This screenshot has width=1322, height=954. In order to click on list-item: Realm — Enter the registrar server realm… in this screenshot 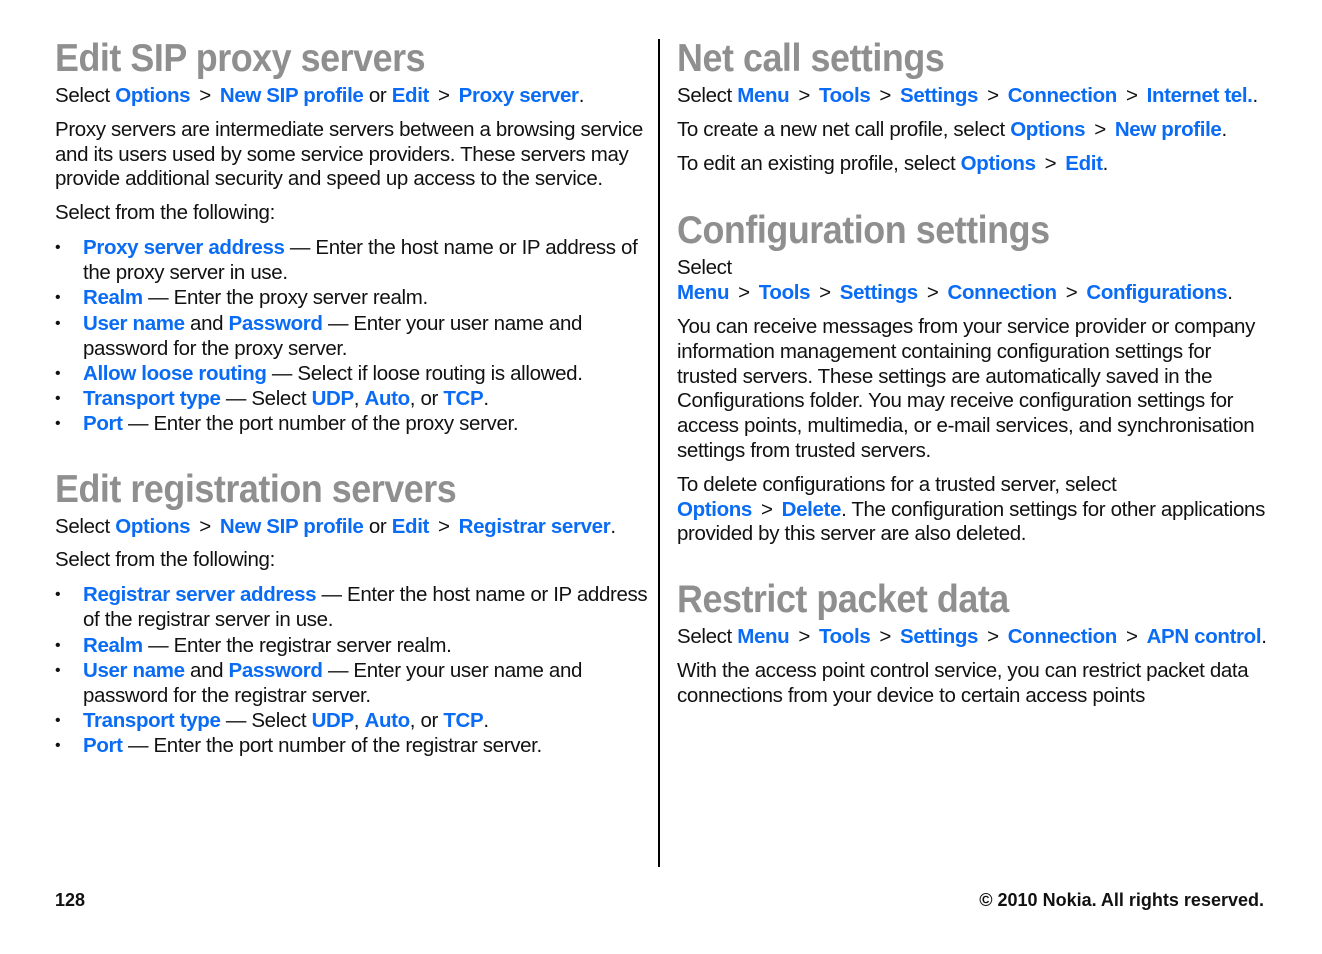, I will do `click(352, 645)`.